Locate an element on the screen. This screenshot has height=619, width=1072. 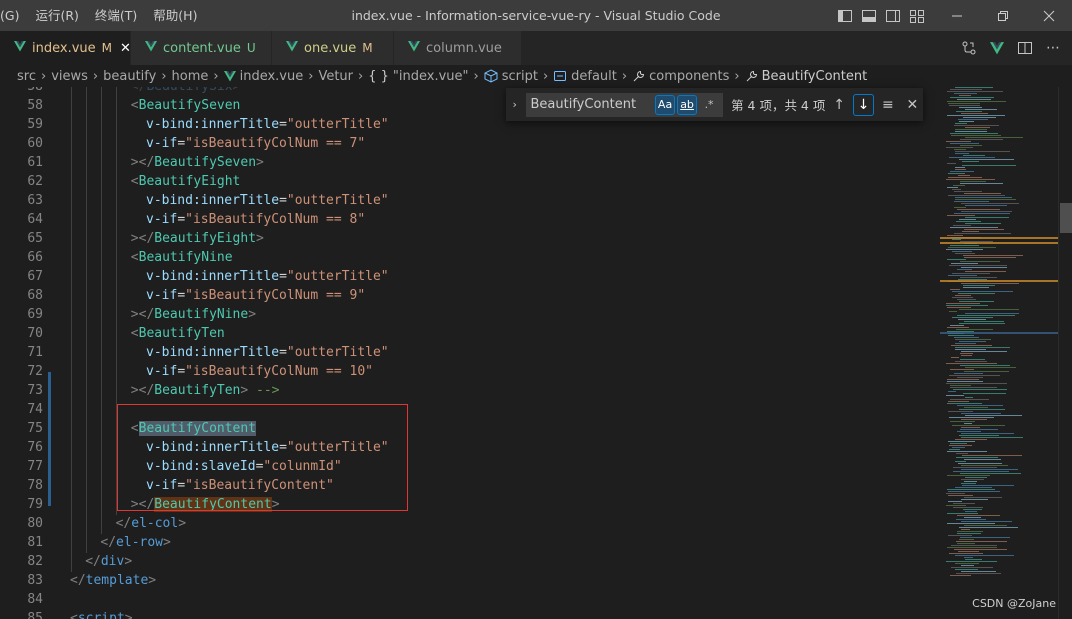
breadcrumb-item: src is located at coordinates (26, 76).